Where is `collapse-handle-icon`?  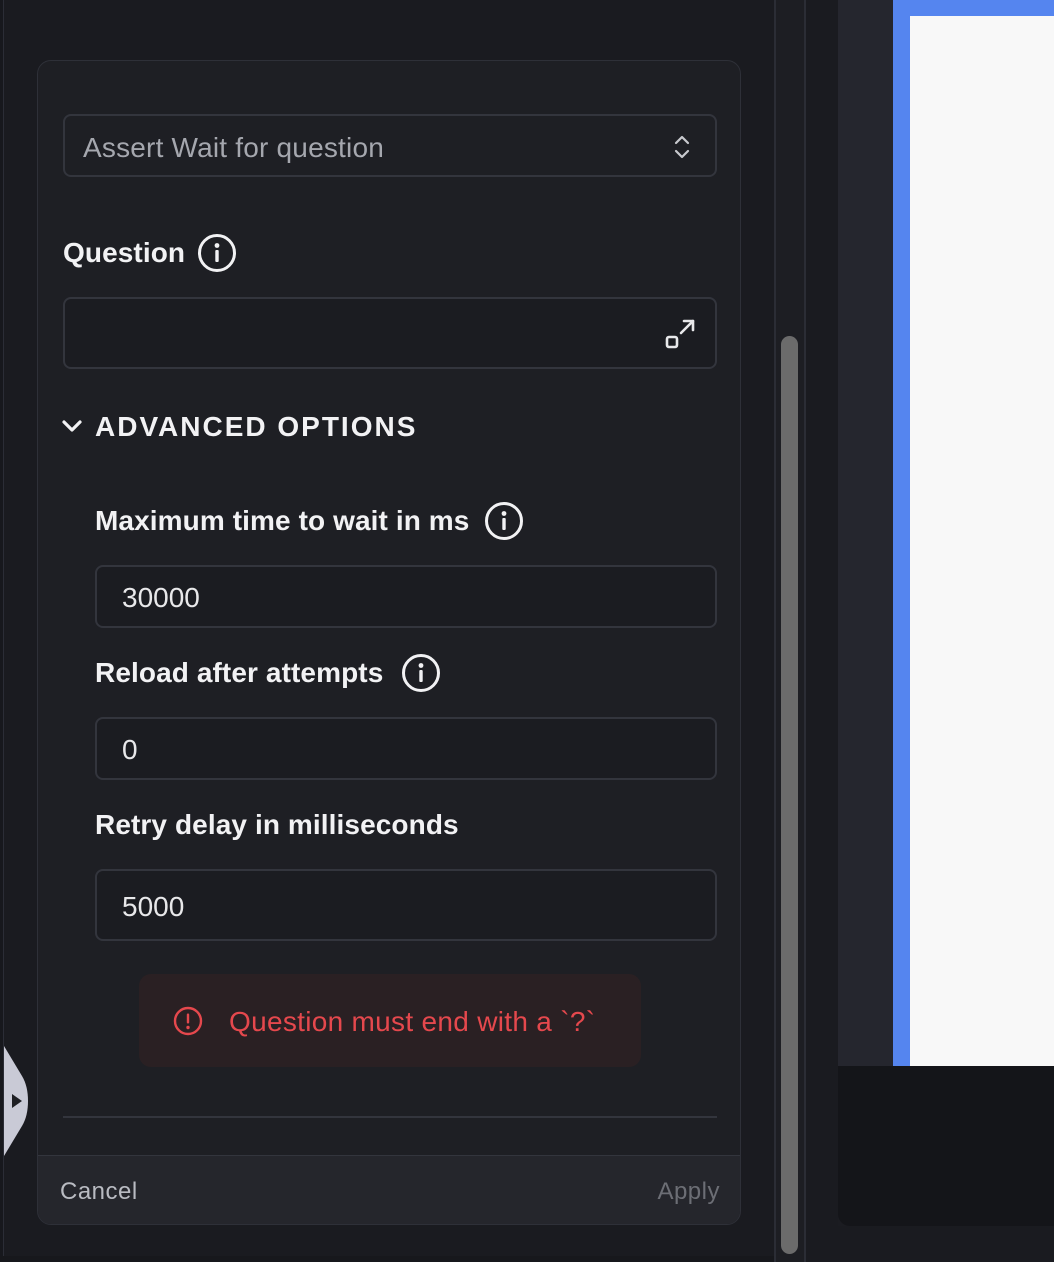
collapse-handle-icon is located at coordinates (16, 1101).